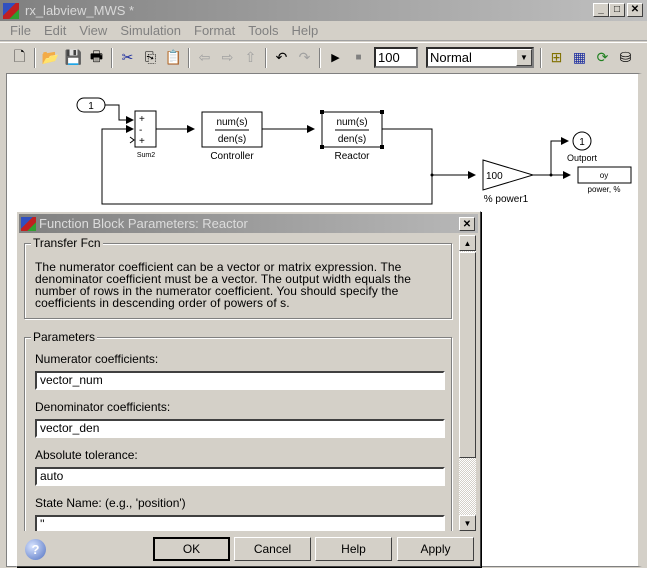 This screenshot has width=647, height=568. What do you see at coordinates (272, 549) in the screenshot?
I see `cancel-button: Cancel` at bounding box center [272, 549].